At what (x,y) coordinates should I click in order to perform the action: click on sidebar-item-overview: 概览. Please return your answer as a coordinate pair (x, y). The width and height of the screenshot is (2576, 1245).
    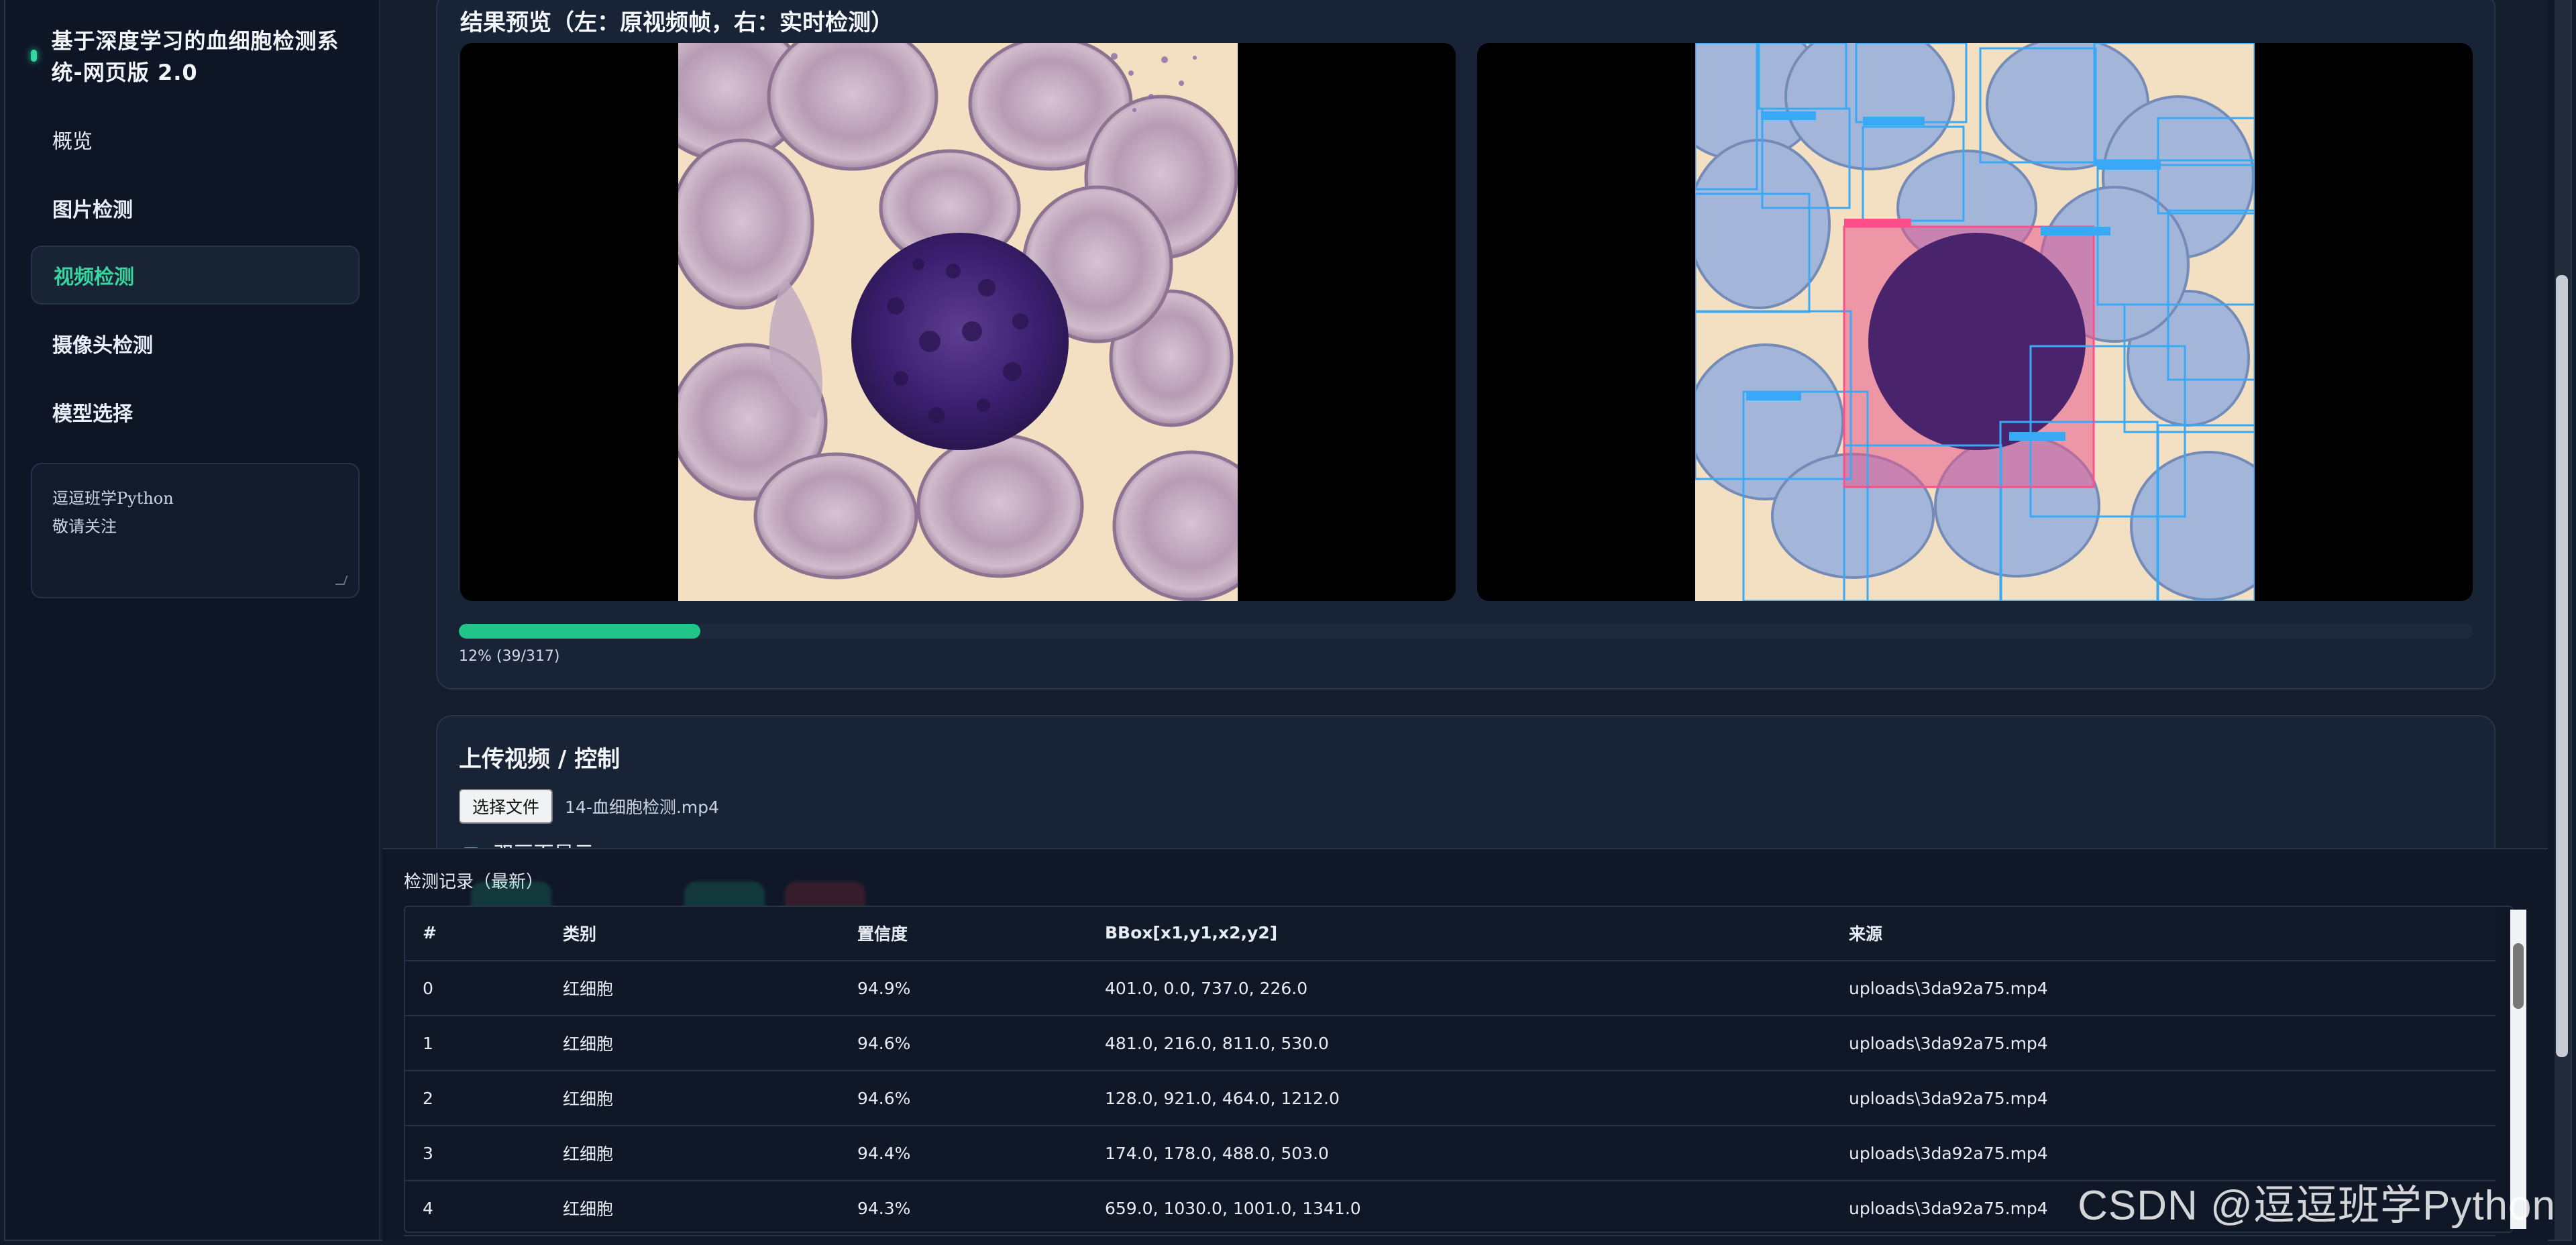
    Looking at the image, I should click on (195, 139).